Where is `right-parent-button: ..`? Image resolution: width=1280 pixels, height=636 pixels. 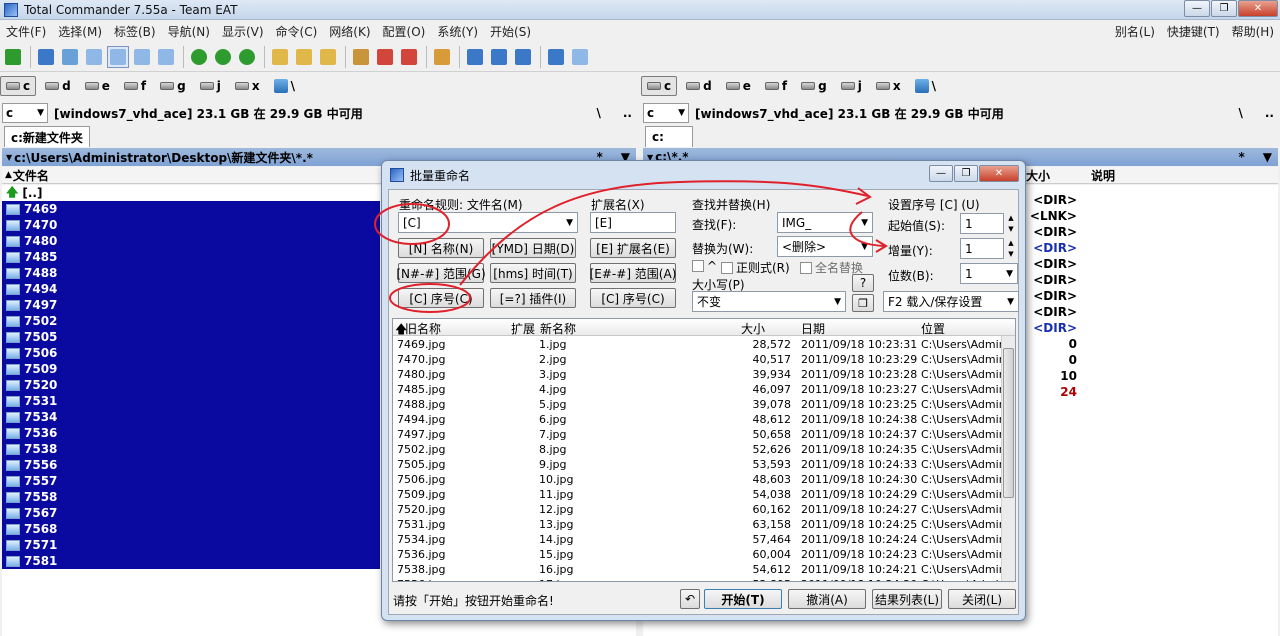
right-parent-button: .. is located at coordinates (1269, 113).